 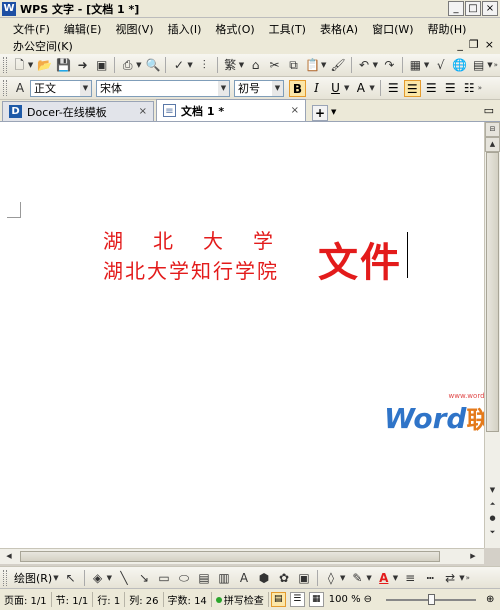 I want to click on menu-tools: 工具(T), so click(x=287, y=29).